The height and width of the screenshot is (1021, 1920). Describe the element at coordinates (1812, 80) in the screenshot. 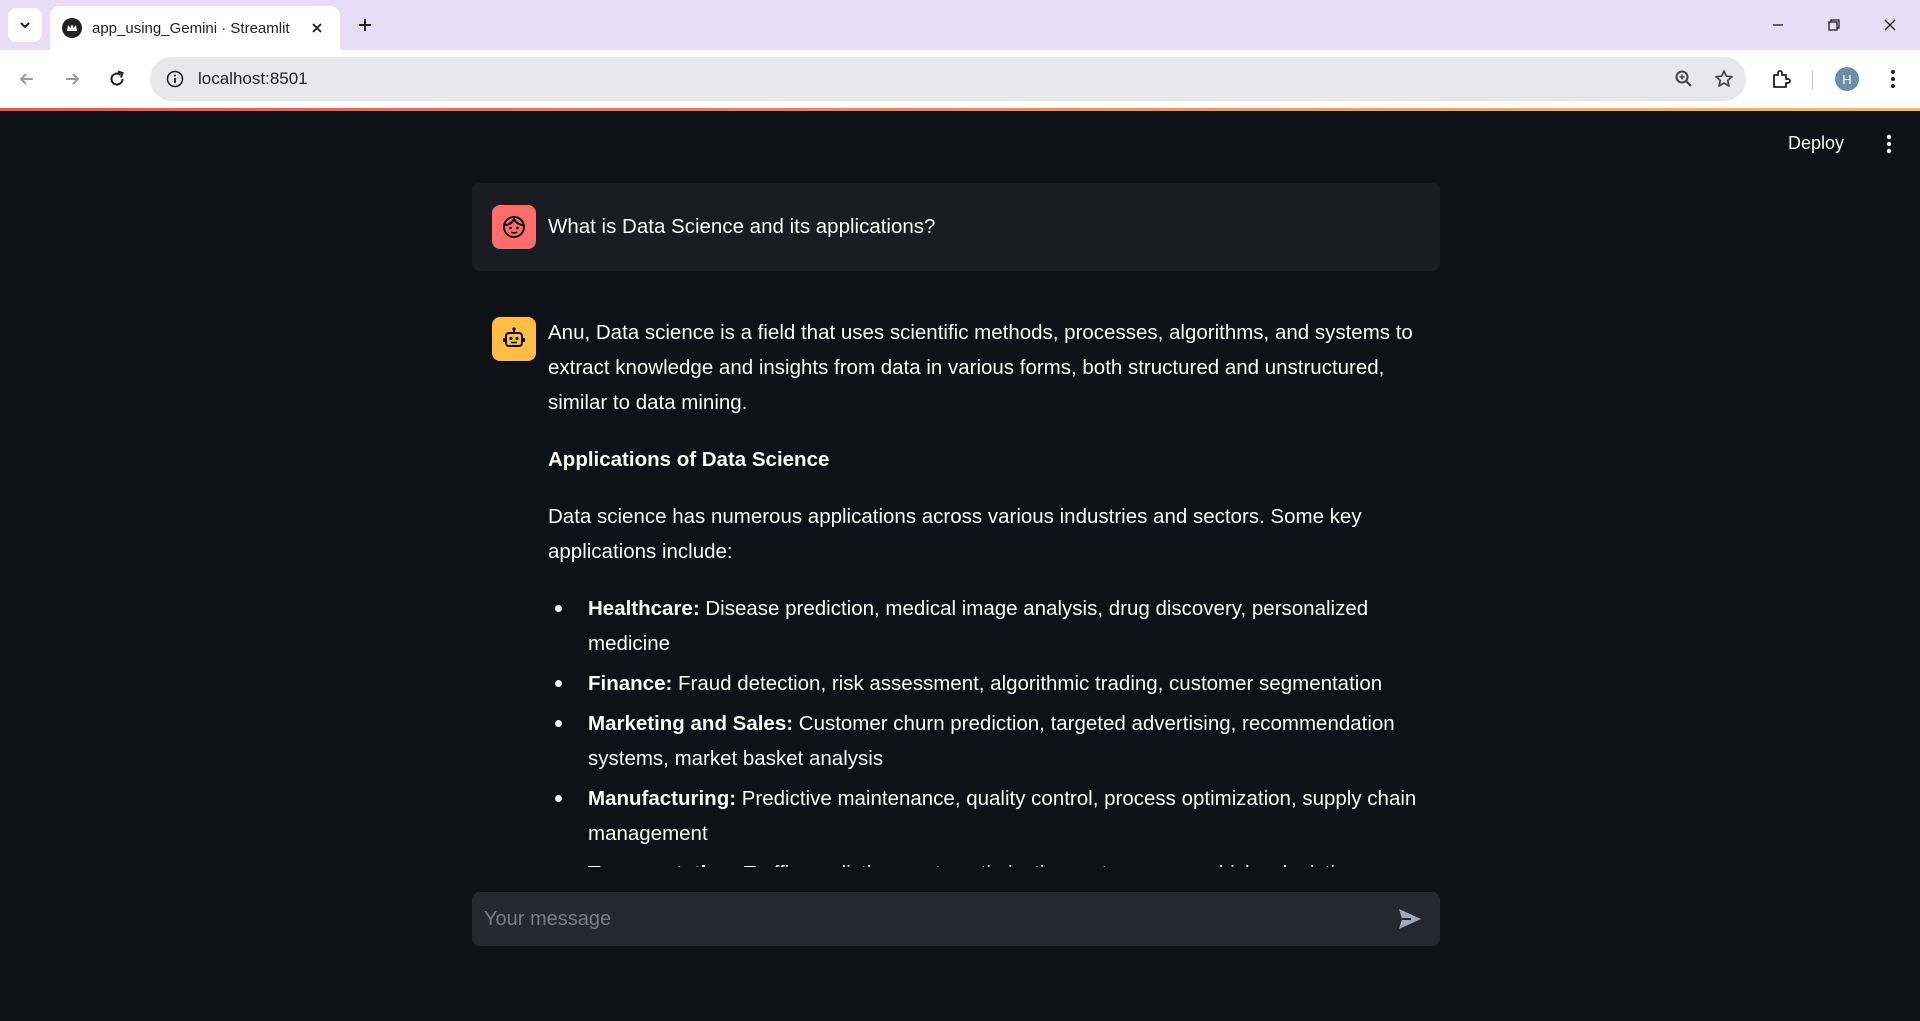

I see `toolbar-divider` at that location.